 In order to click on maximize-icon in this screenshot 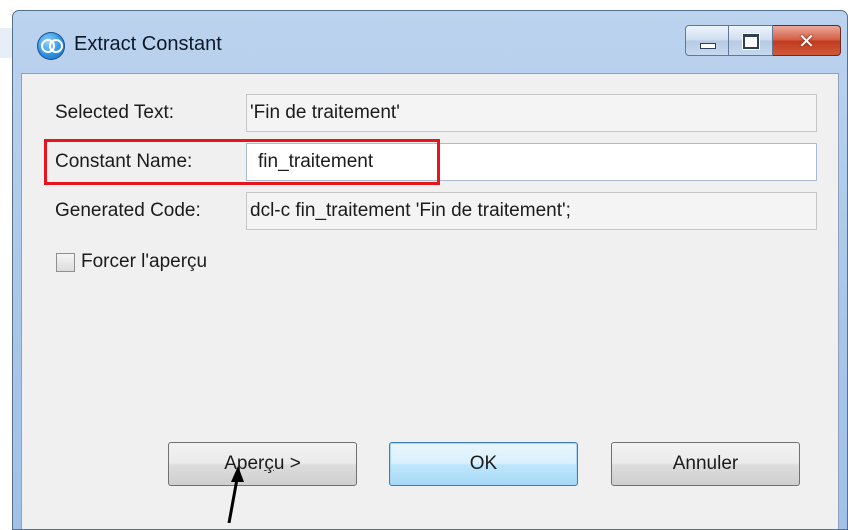, I will do `click(751, 41)`.